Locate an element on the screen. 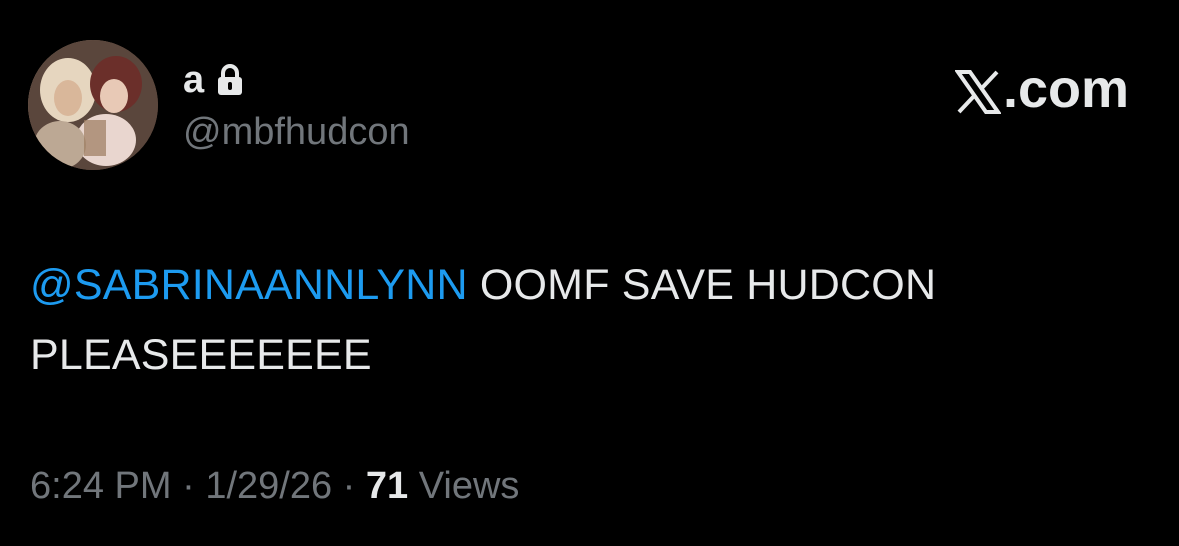  avatar is located at coordinates (93, 105).